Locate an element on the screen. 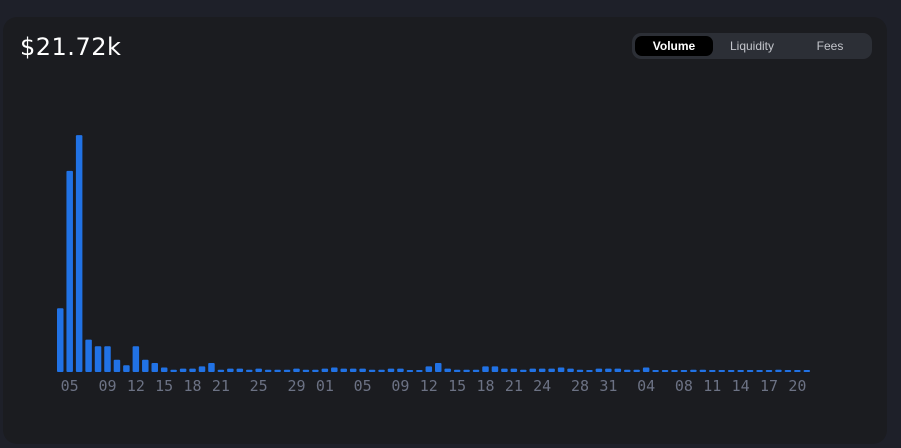  x-tick-label: 31 is located at coordinates (608, 386).